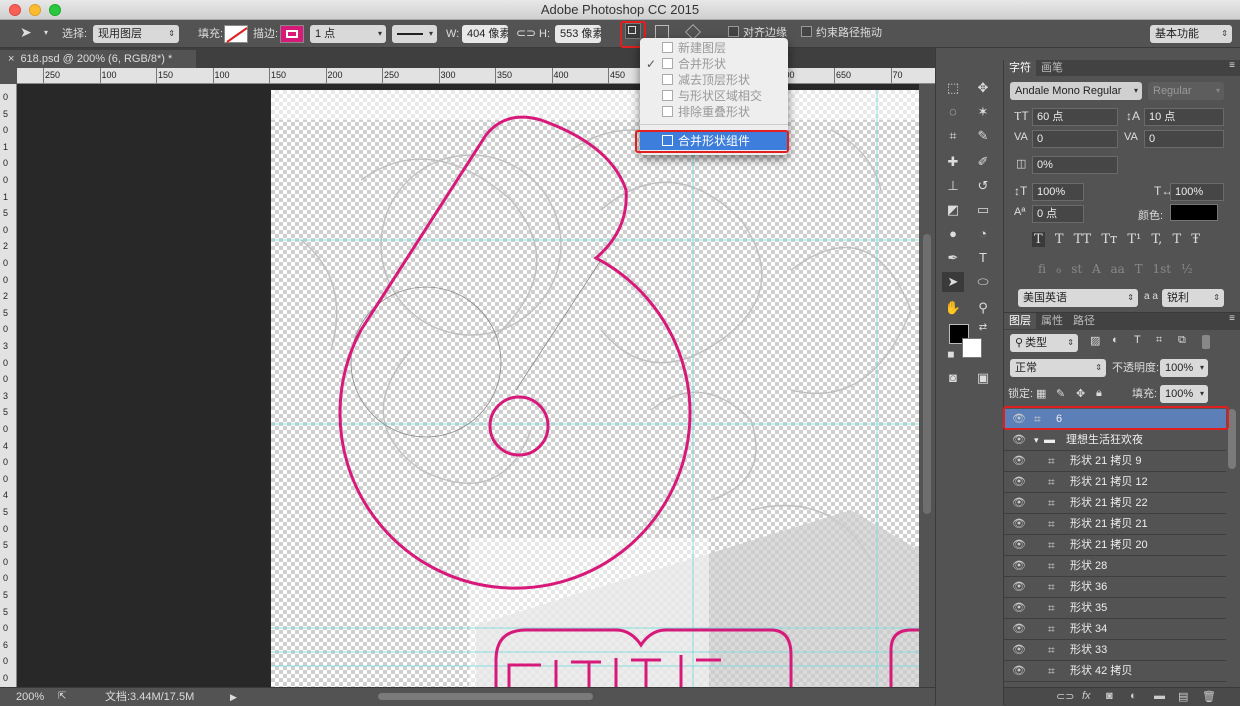 The image size is (1240, 706). I want to click on default-colors-icon: ◼, so click(951, 354).